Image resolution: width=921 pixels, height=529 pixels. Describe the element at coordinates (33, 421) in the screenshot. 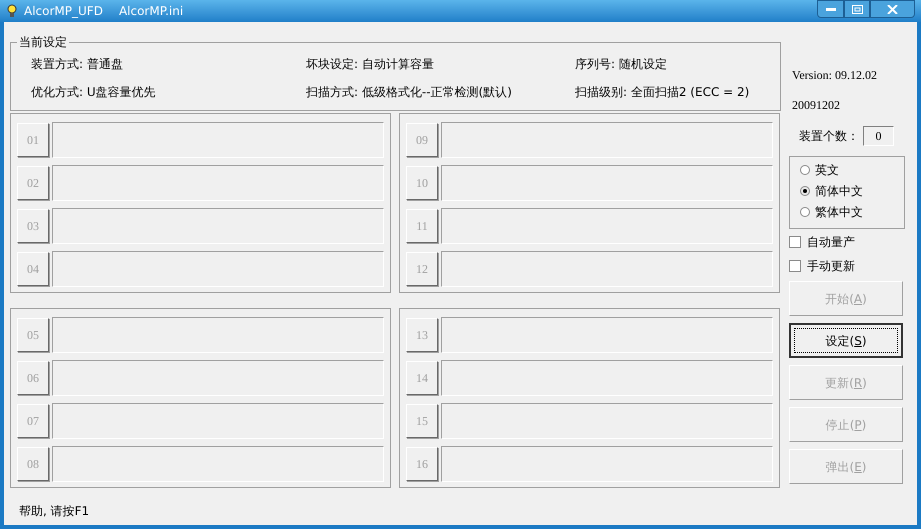

I see `port-button: 07` at that location.